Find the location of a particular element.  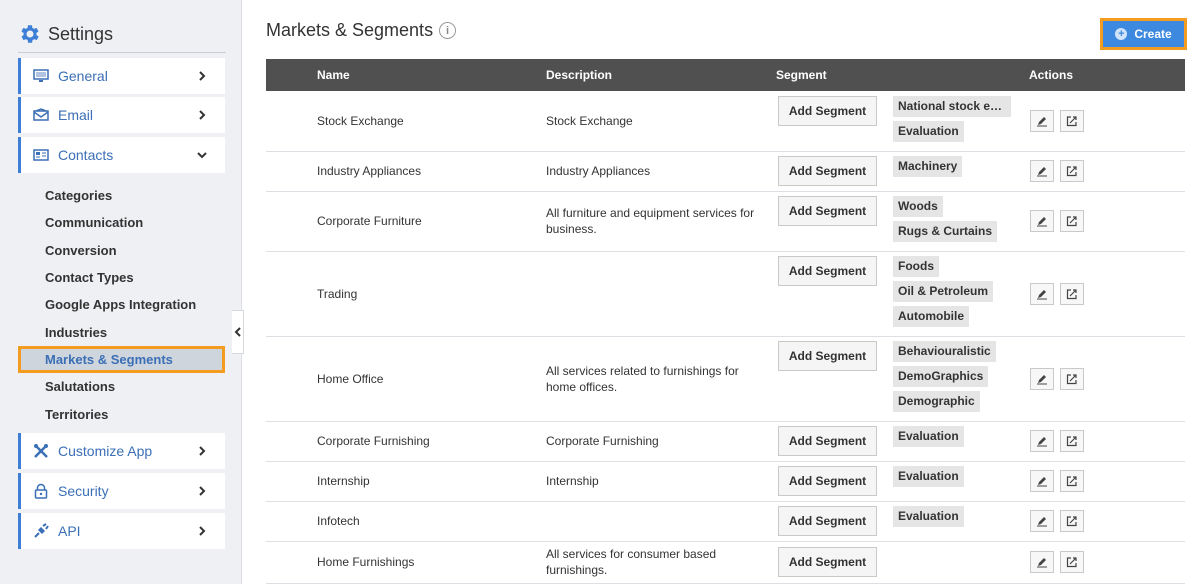

segment-tag: Demographic is located at coordinates (936, 401).